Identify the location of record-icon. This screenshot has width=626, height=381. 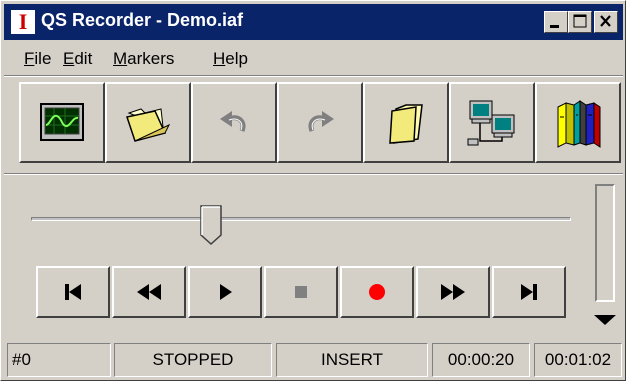
(377, 292).